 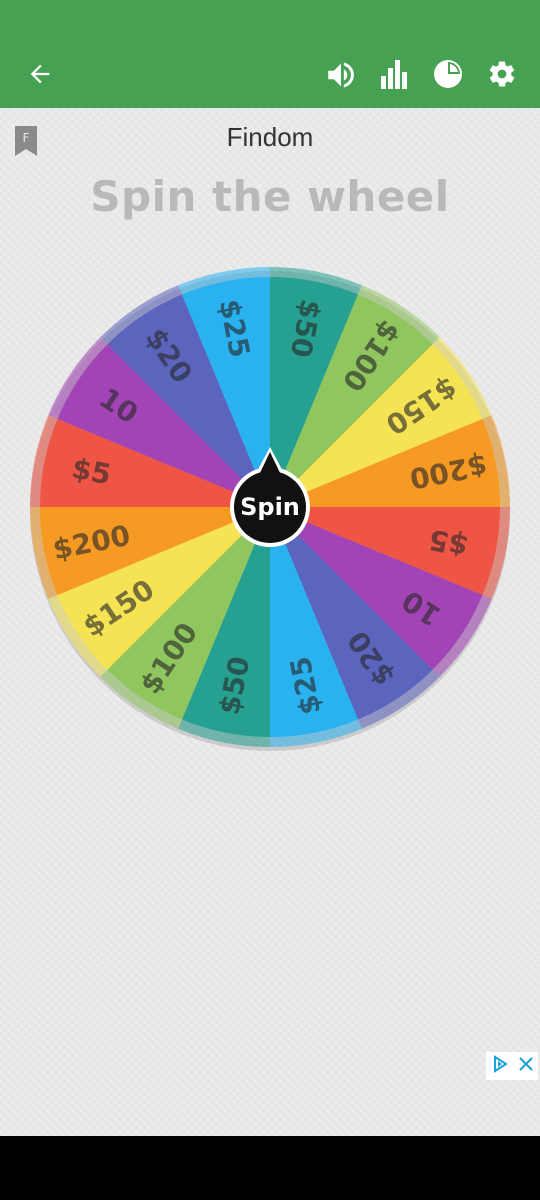 I want to click on pie-chart-icon, so click(x=448, y=74).